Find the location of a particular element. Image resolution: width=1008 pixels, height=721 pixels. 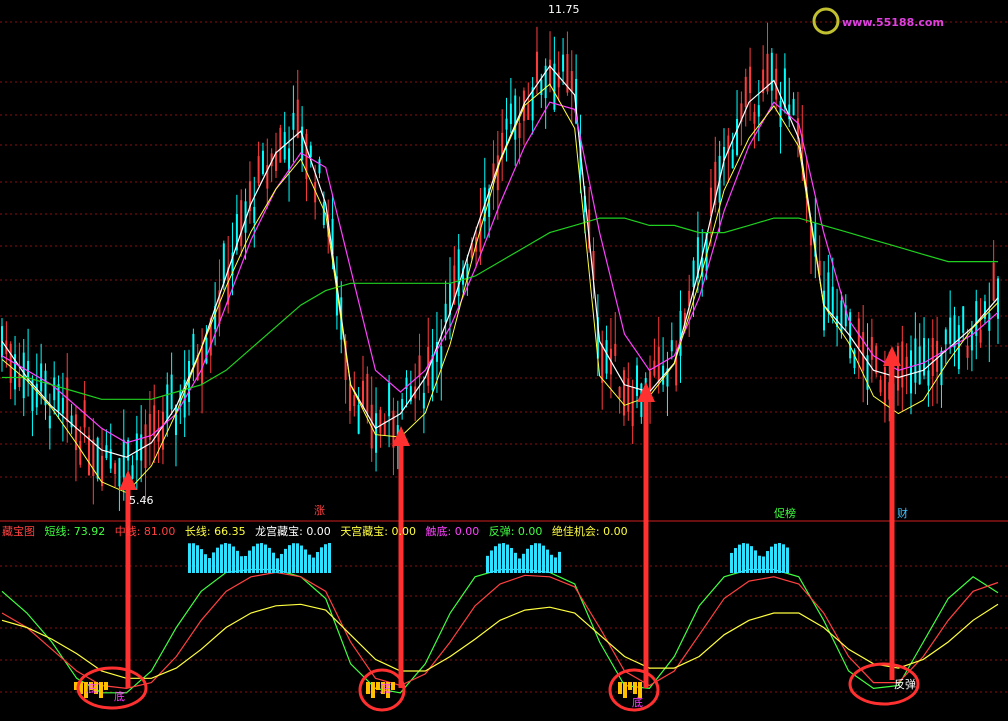

event-marker-cubang: 促榜 is located at coordinates (785, 513).